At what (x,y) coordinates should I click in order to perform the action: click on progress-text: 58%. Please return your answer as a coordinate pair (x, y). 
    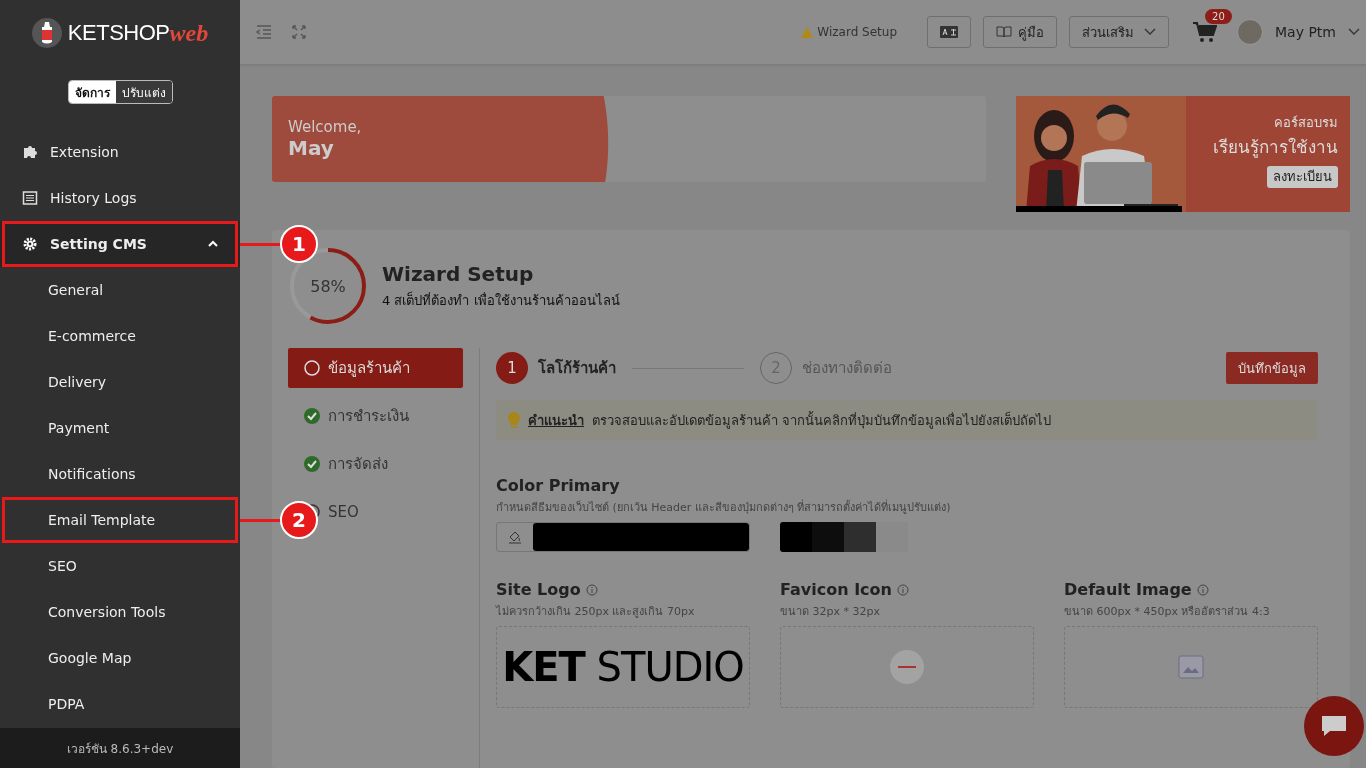
    Looking at the image, I should click on (328, 286).